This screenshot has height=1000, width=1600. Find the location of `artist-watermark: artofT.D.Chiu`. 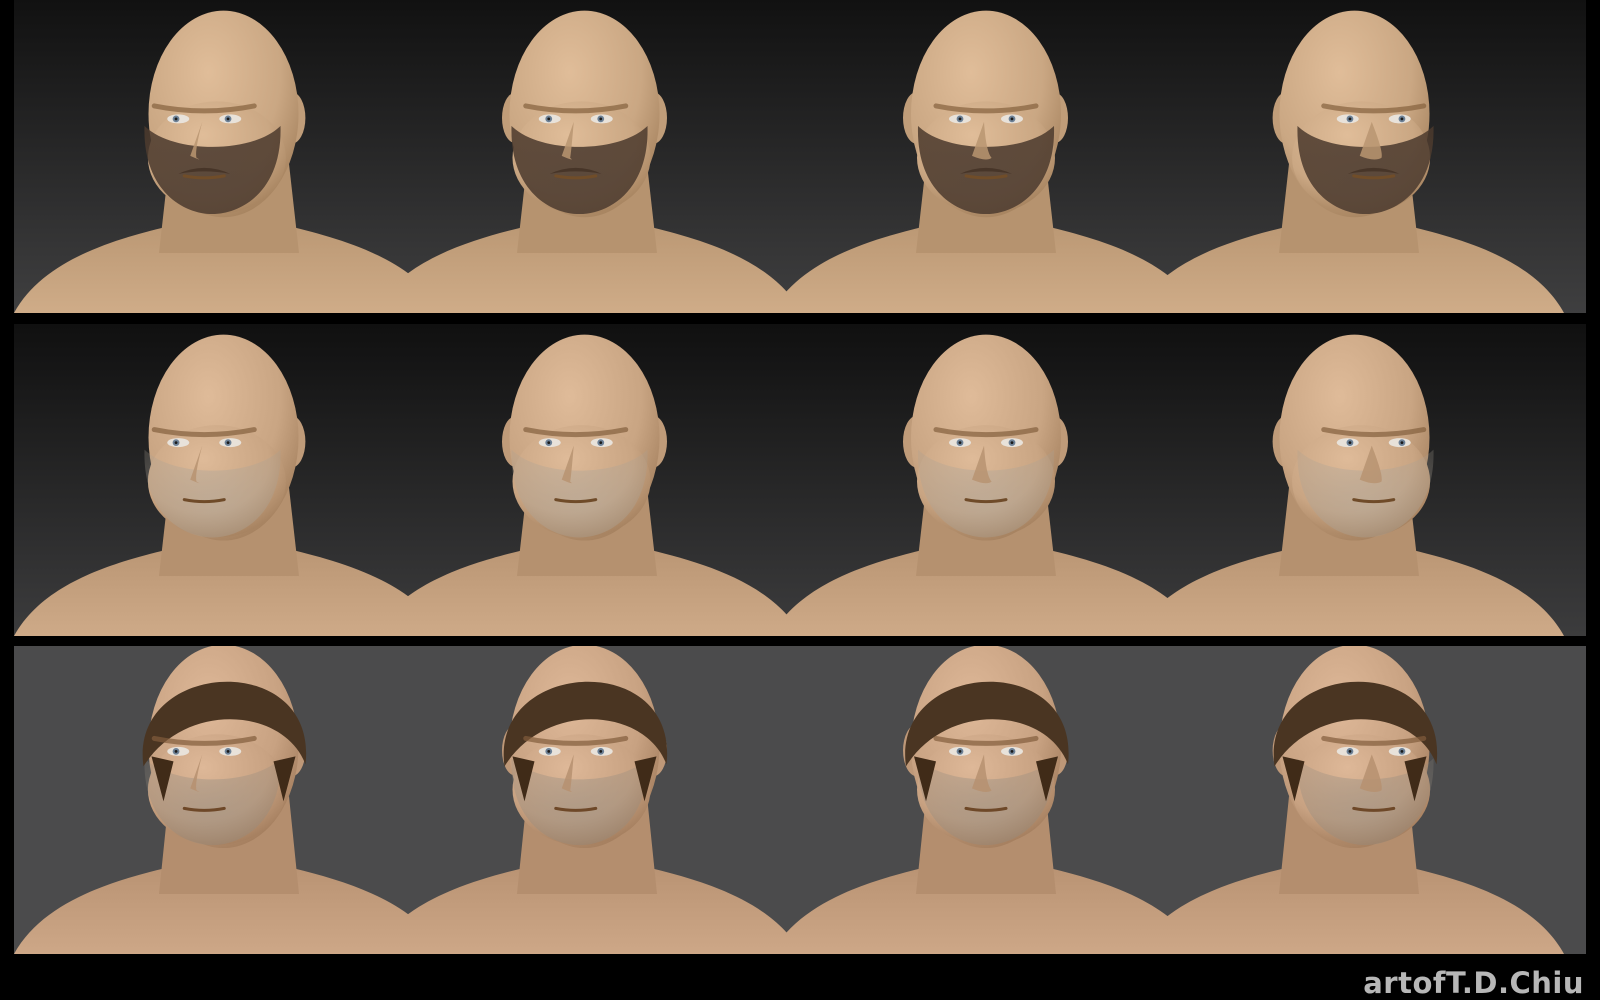

artist-watermark: artofT.D.Chiu is located at coordinates (1473, 983).